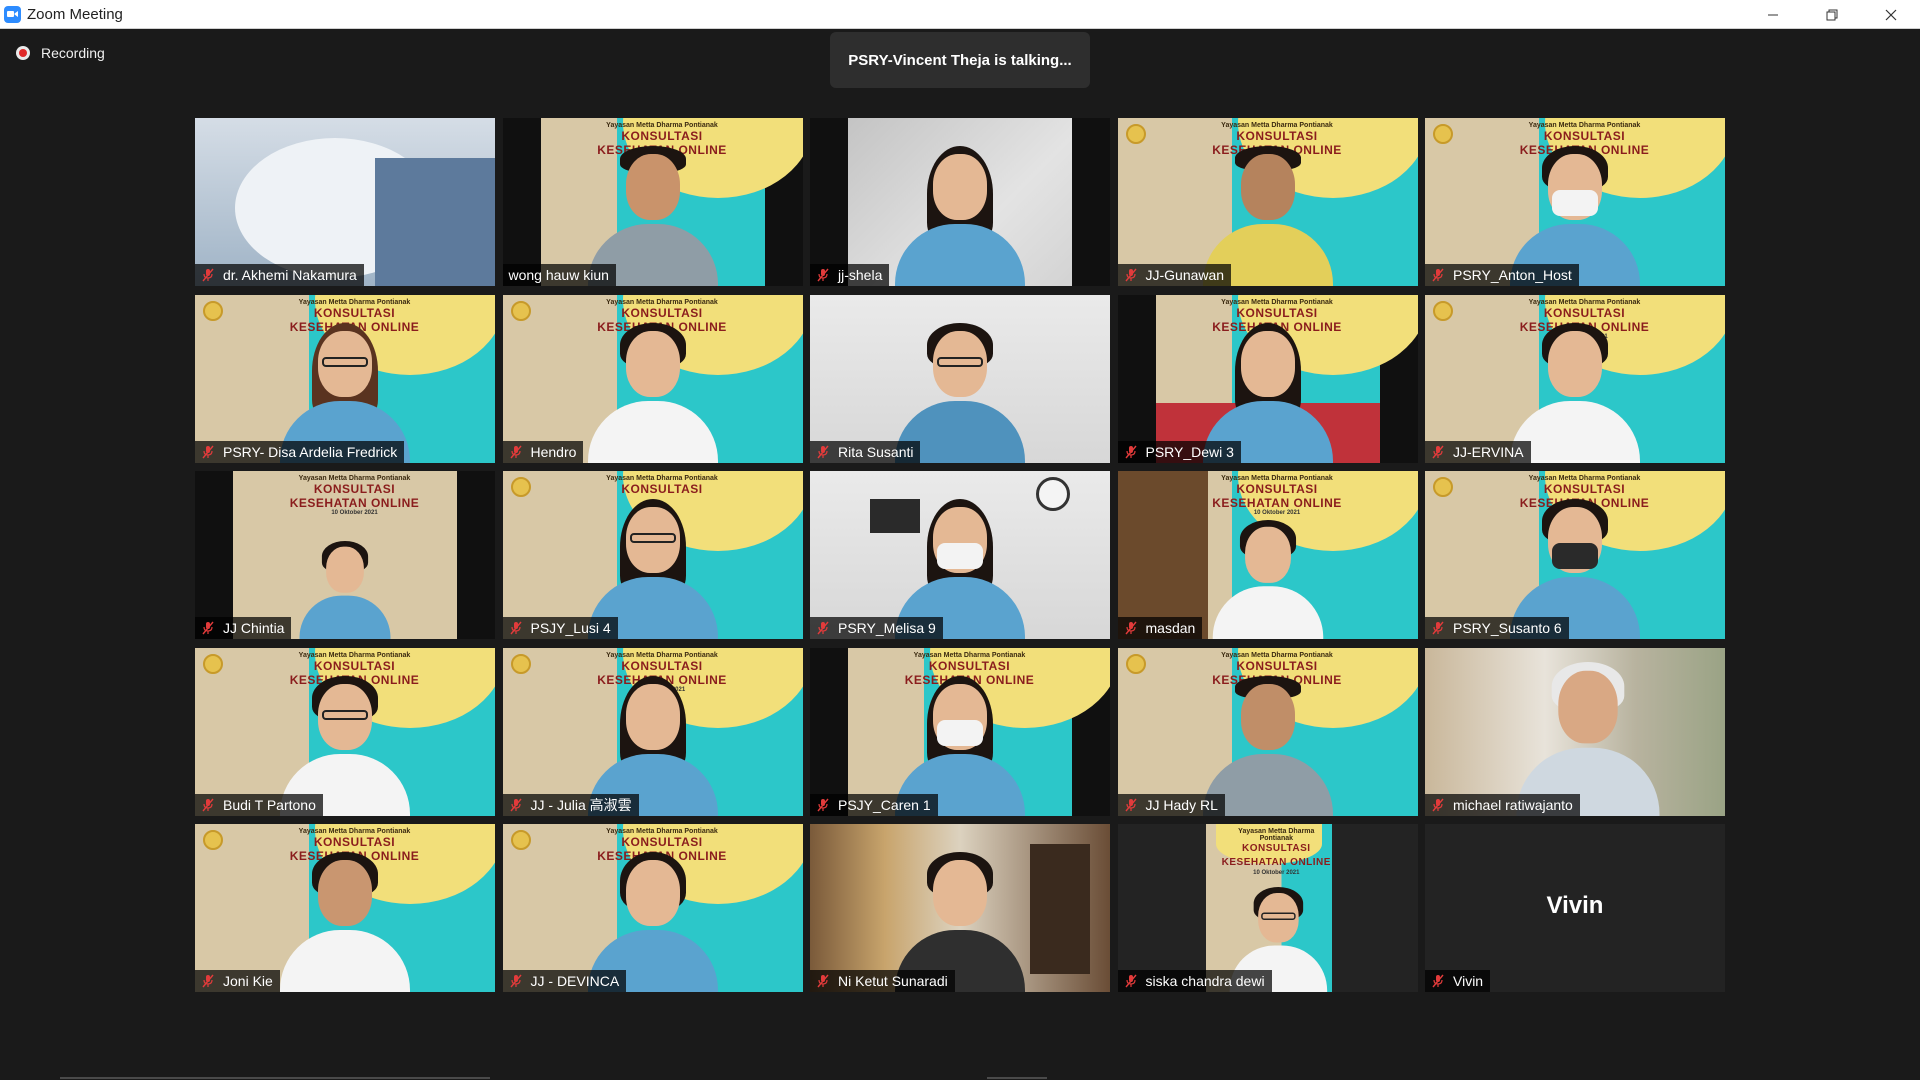 The height and width of the screenshot is (1080, 1920). What do you see at coordinates (960, 378) in the screenshot?
I see `video-tile: Rita Susanti` at bounding box center [960, 378].